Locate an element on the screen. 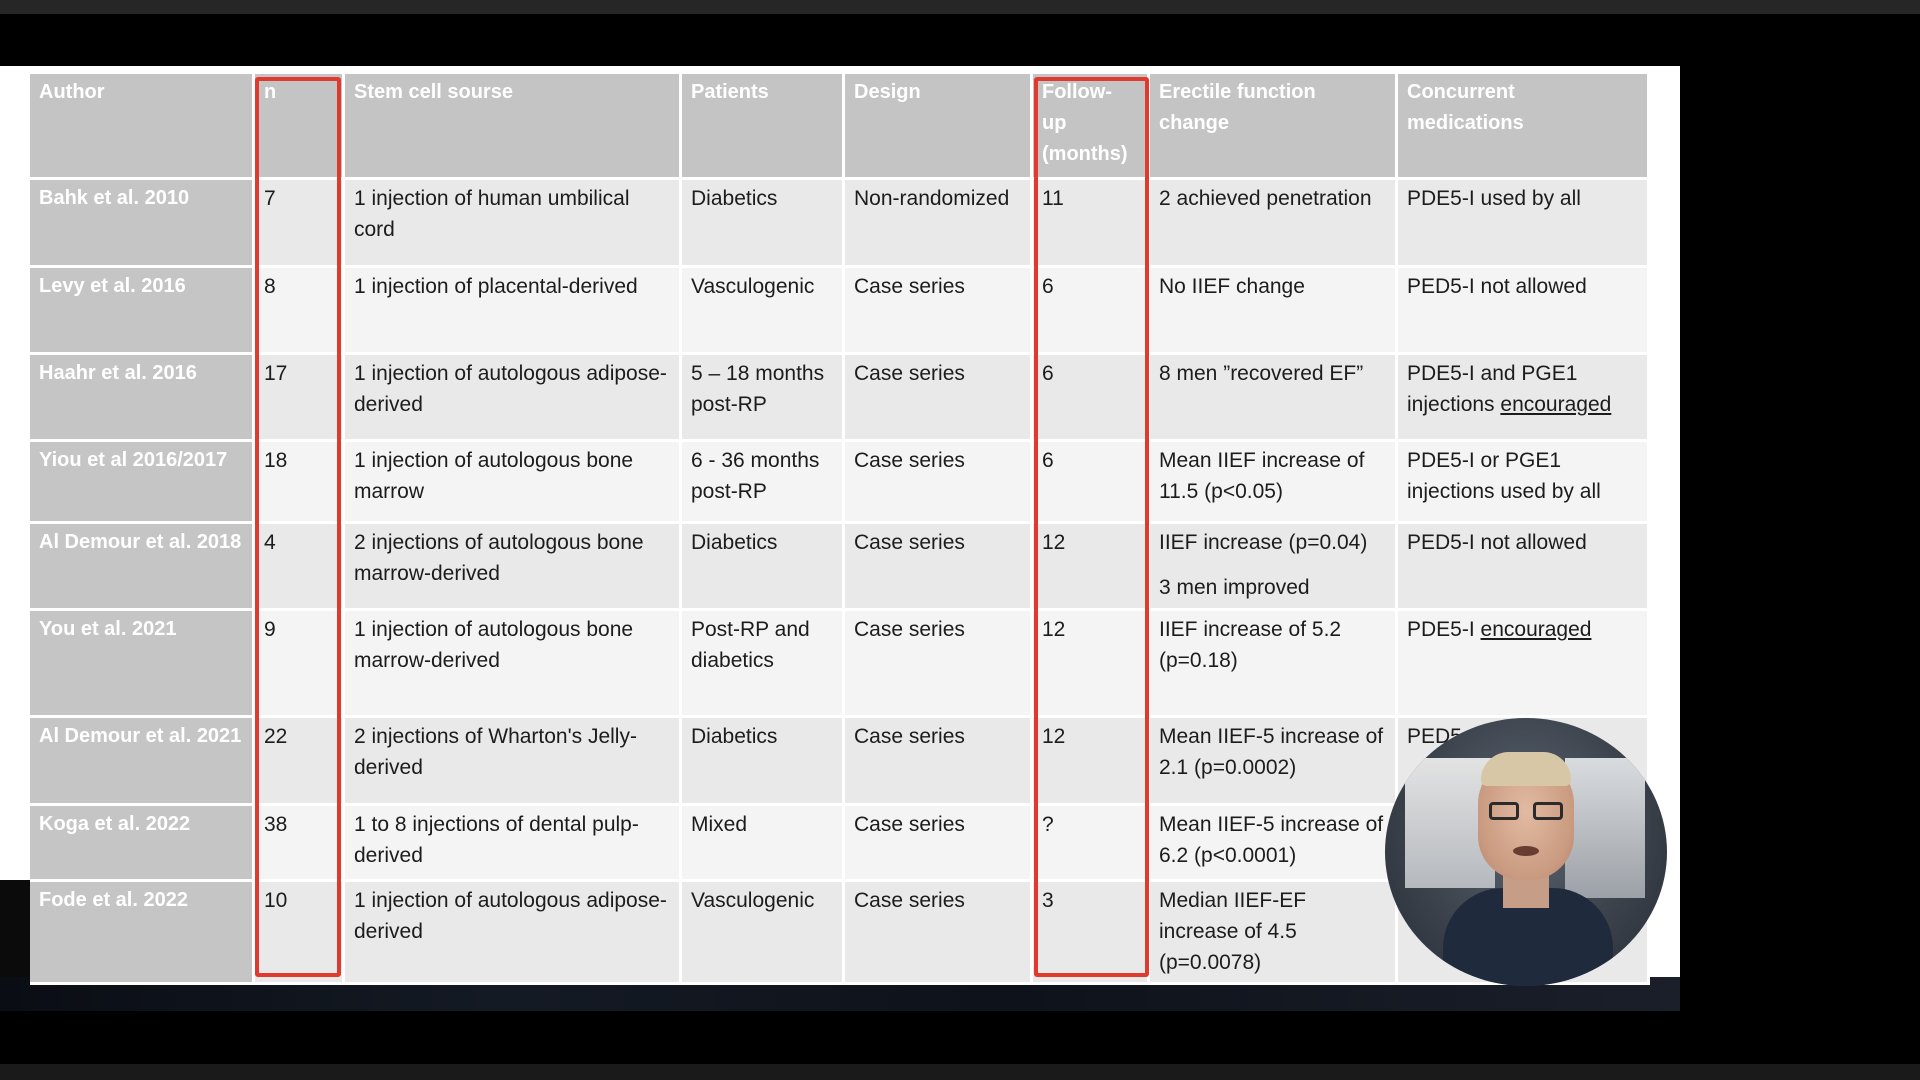 This screenshot has width=1920, height=1080. cell-author: Al Demour et al. 2018 is located at coordinates (142, 567).